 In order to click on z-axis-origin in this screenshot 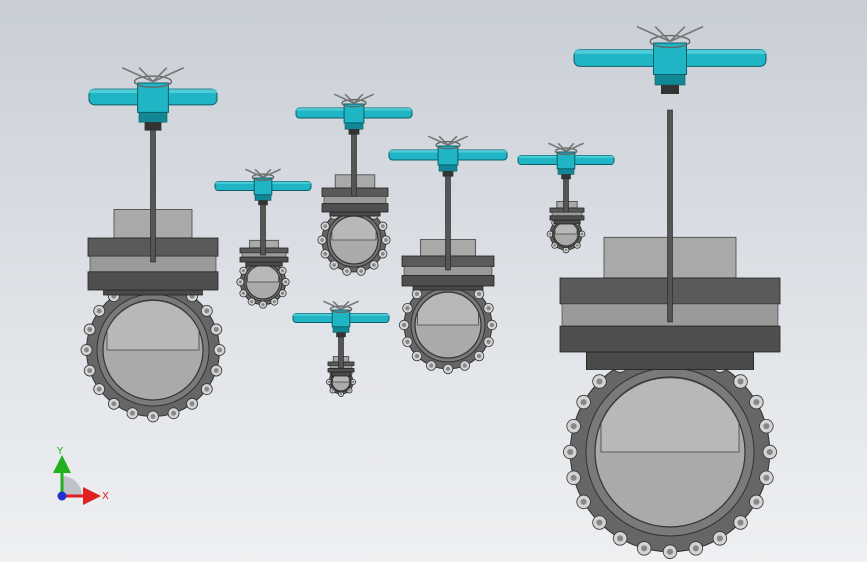, I will do `click(62, 496)`.